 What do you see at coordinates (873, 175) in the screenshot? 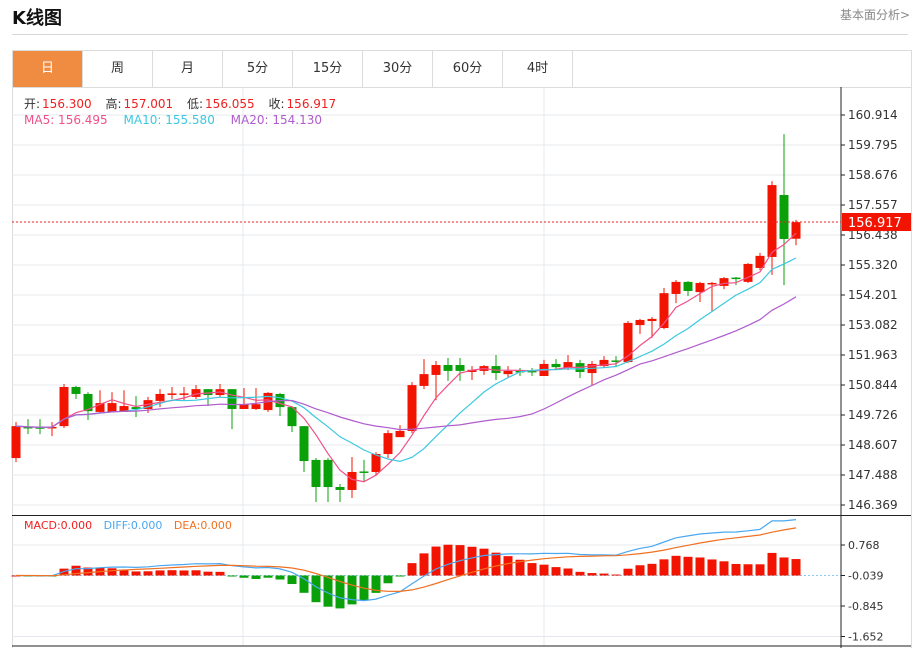
I see `price-tick-label: 158.676` at bounding box center [873, 175].